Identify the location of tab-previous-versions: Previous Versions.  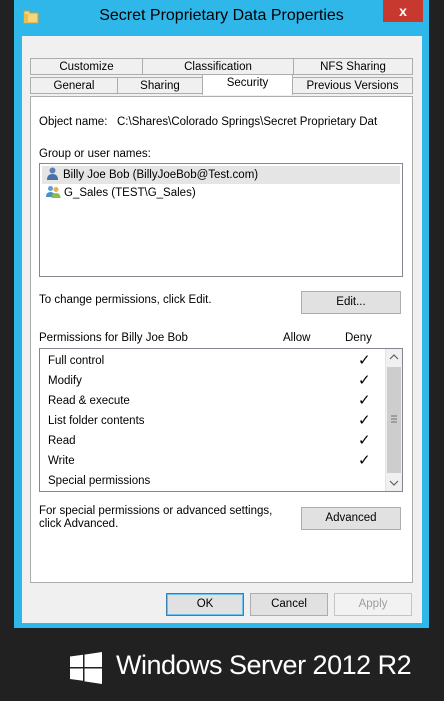
(352, 85).